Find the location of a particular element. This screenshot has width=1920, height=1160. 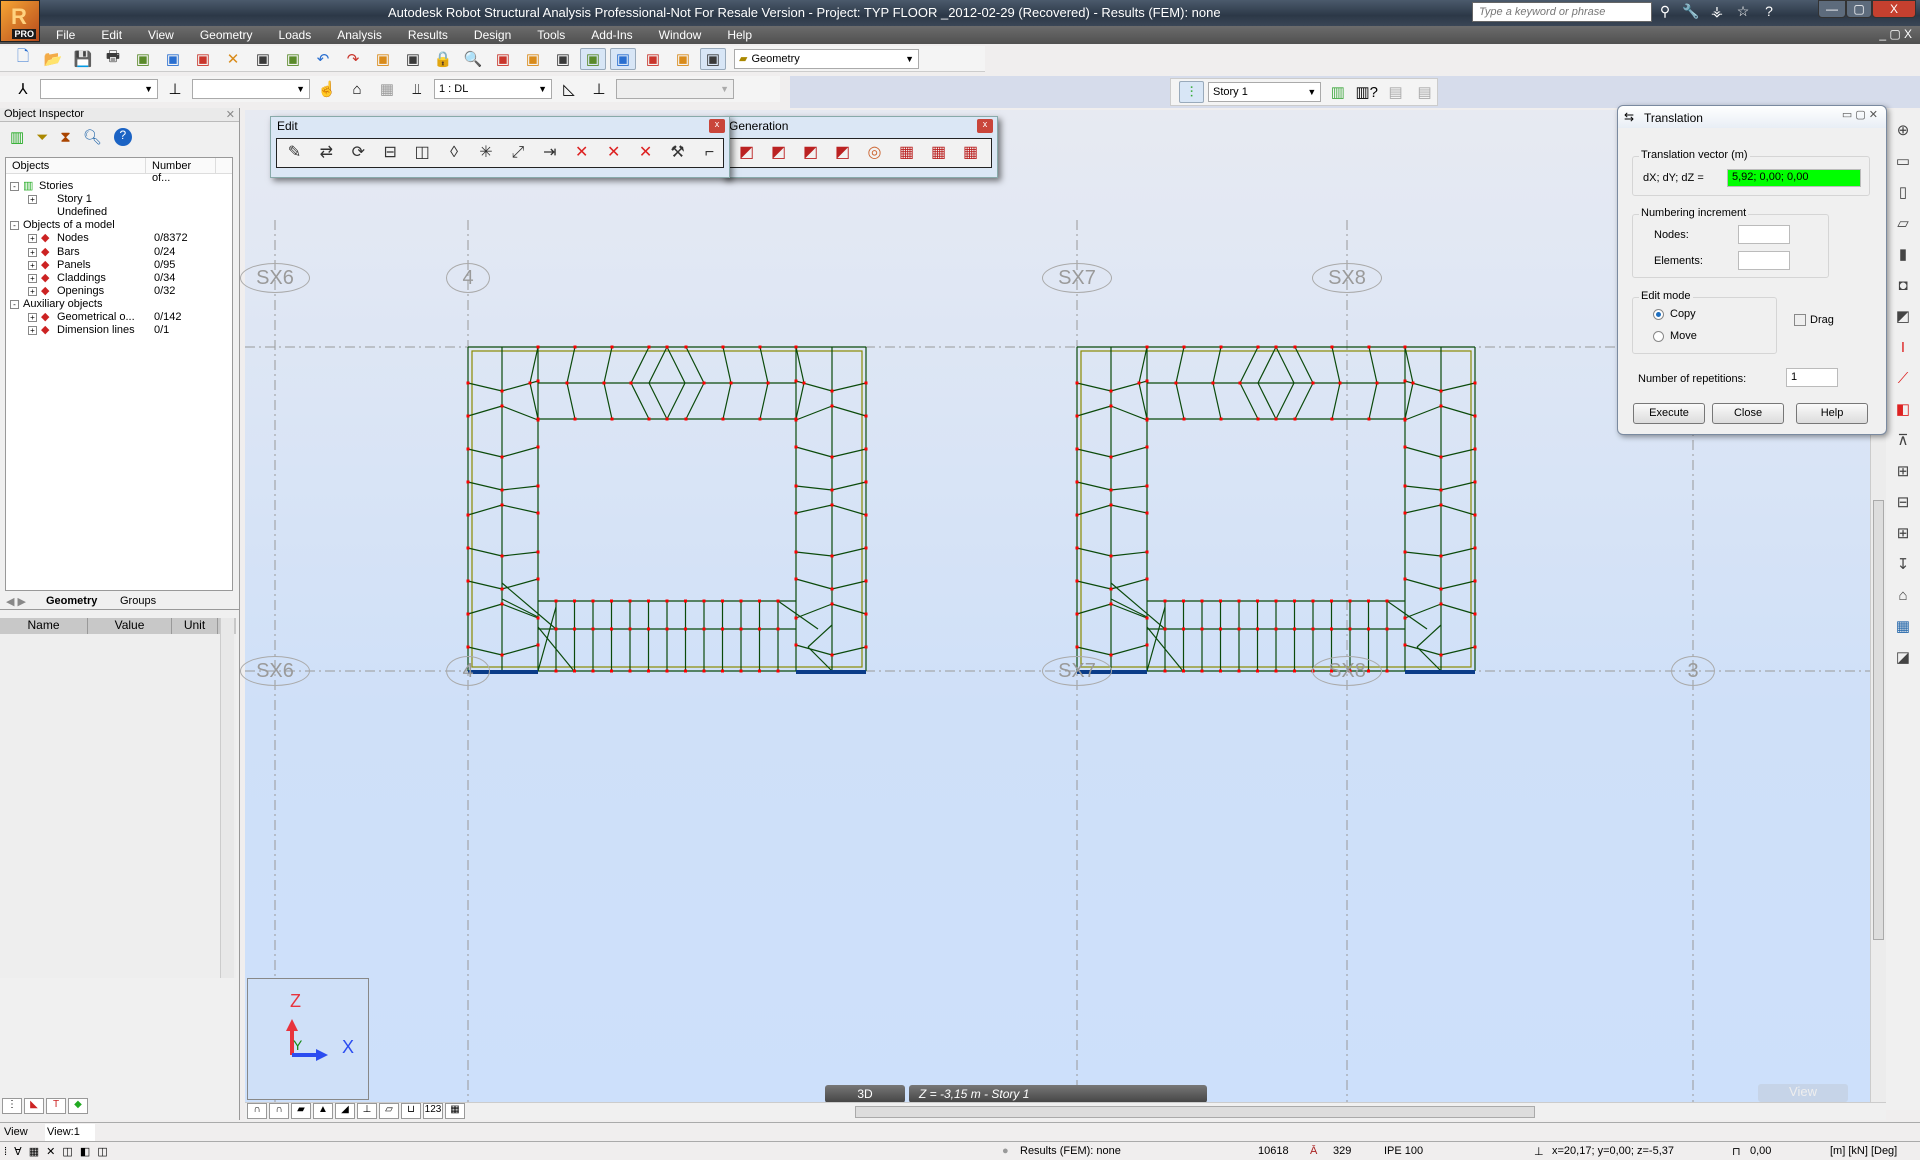

offset-icon: ✳ is located at coordinates (486, 153).